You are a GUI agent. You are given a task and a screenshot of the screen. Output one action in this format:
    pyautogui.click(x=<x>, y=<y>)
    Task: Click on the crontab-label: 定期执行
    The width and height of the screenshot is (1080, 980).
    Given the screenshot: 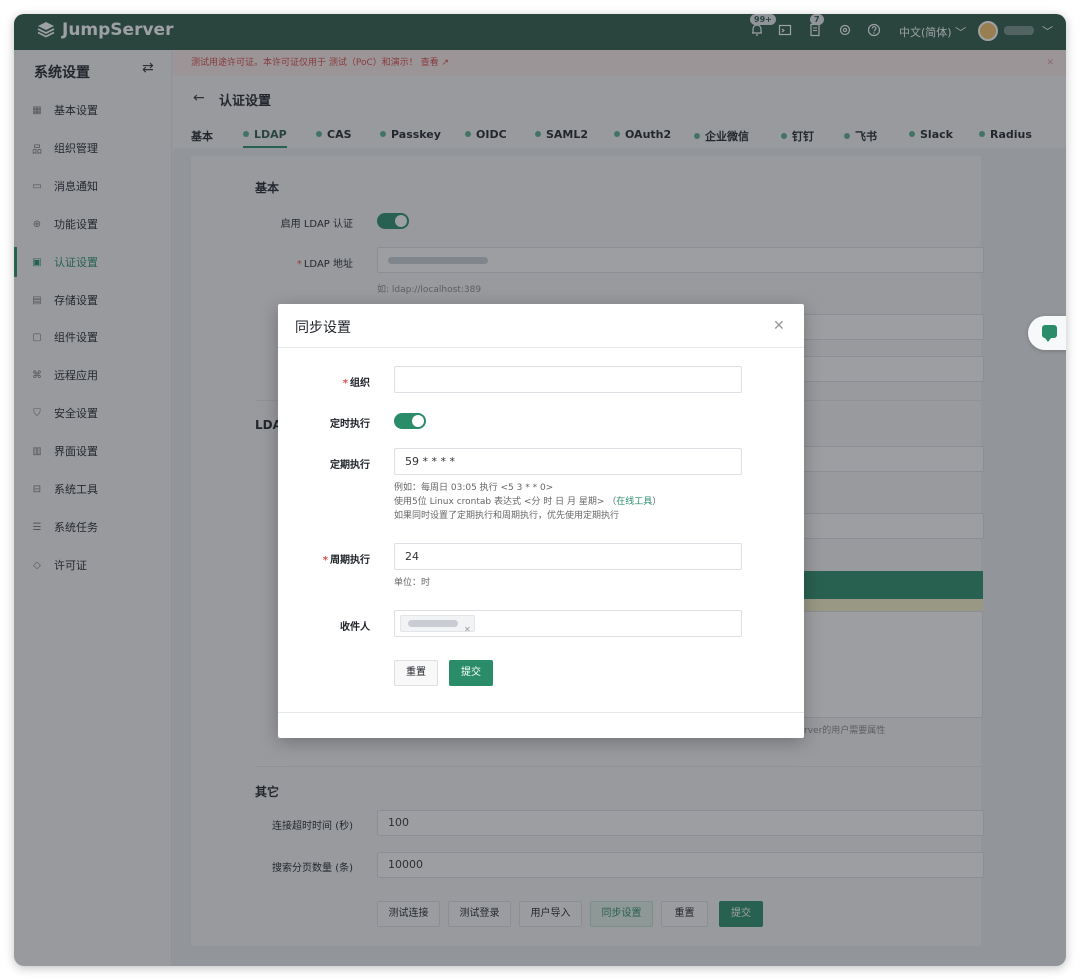 What is the action you would take?
    pyautogui.click(x=350, y=465)
    